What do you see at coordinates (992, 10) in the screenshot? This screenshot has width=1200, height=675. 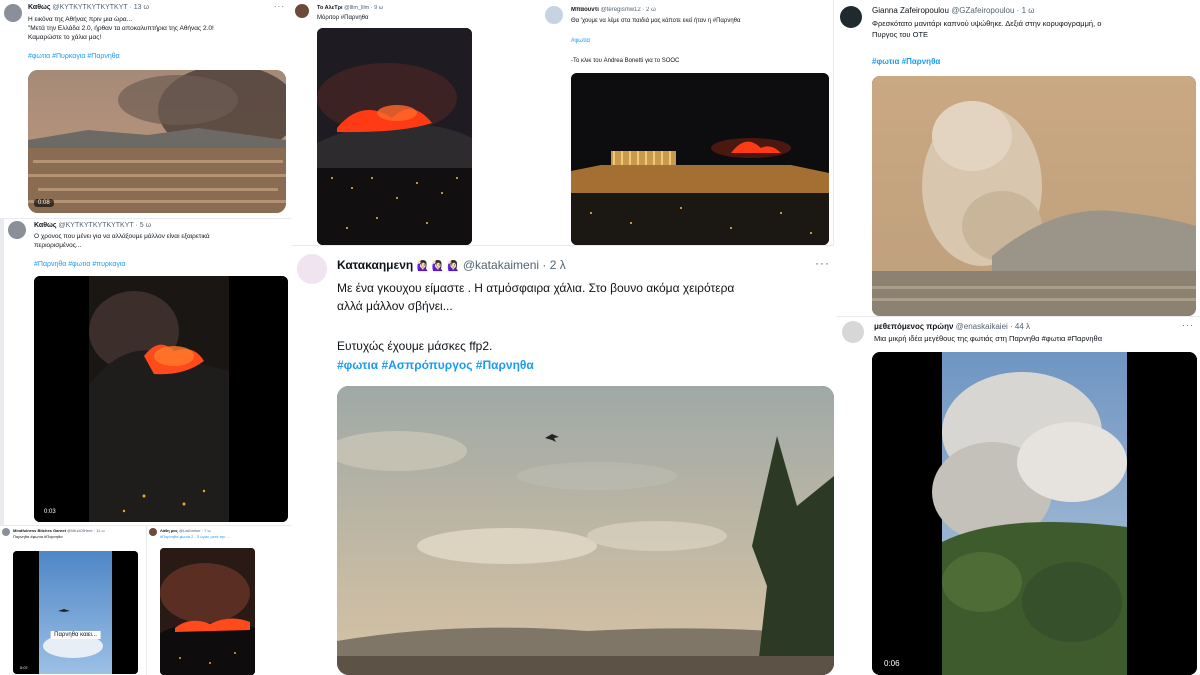 I see `author-handle: @GZafeiropoulou · 1 ω` at bounding box center [992, 10].